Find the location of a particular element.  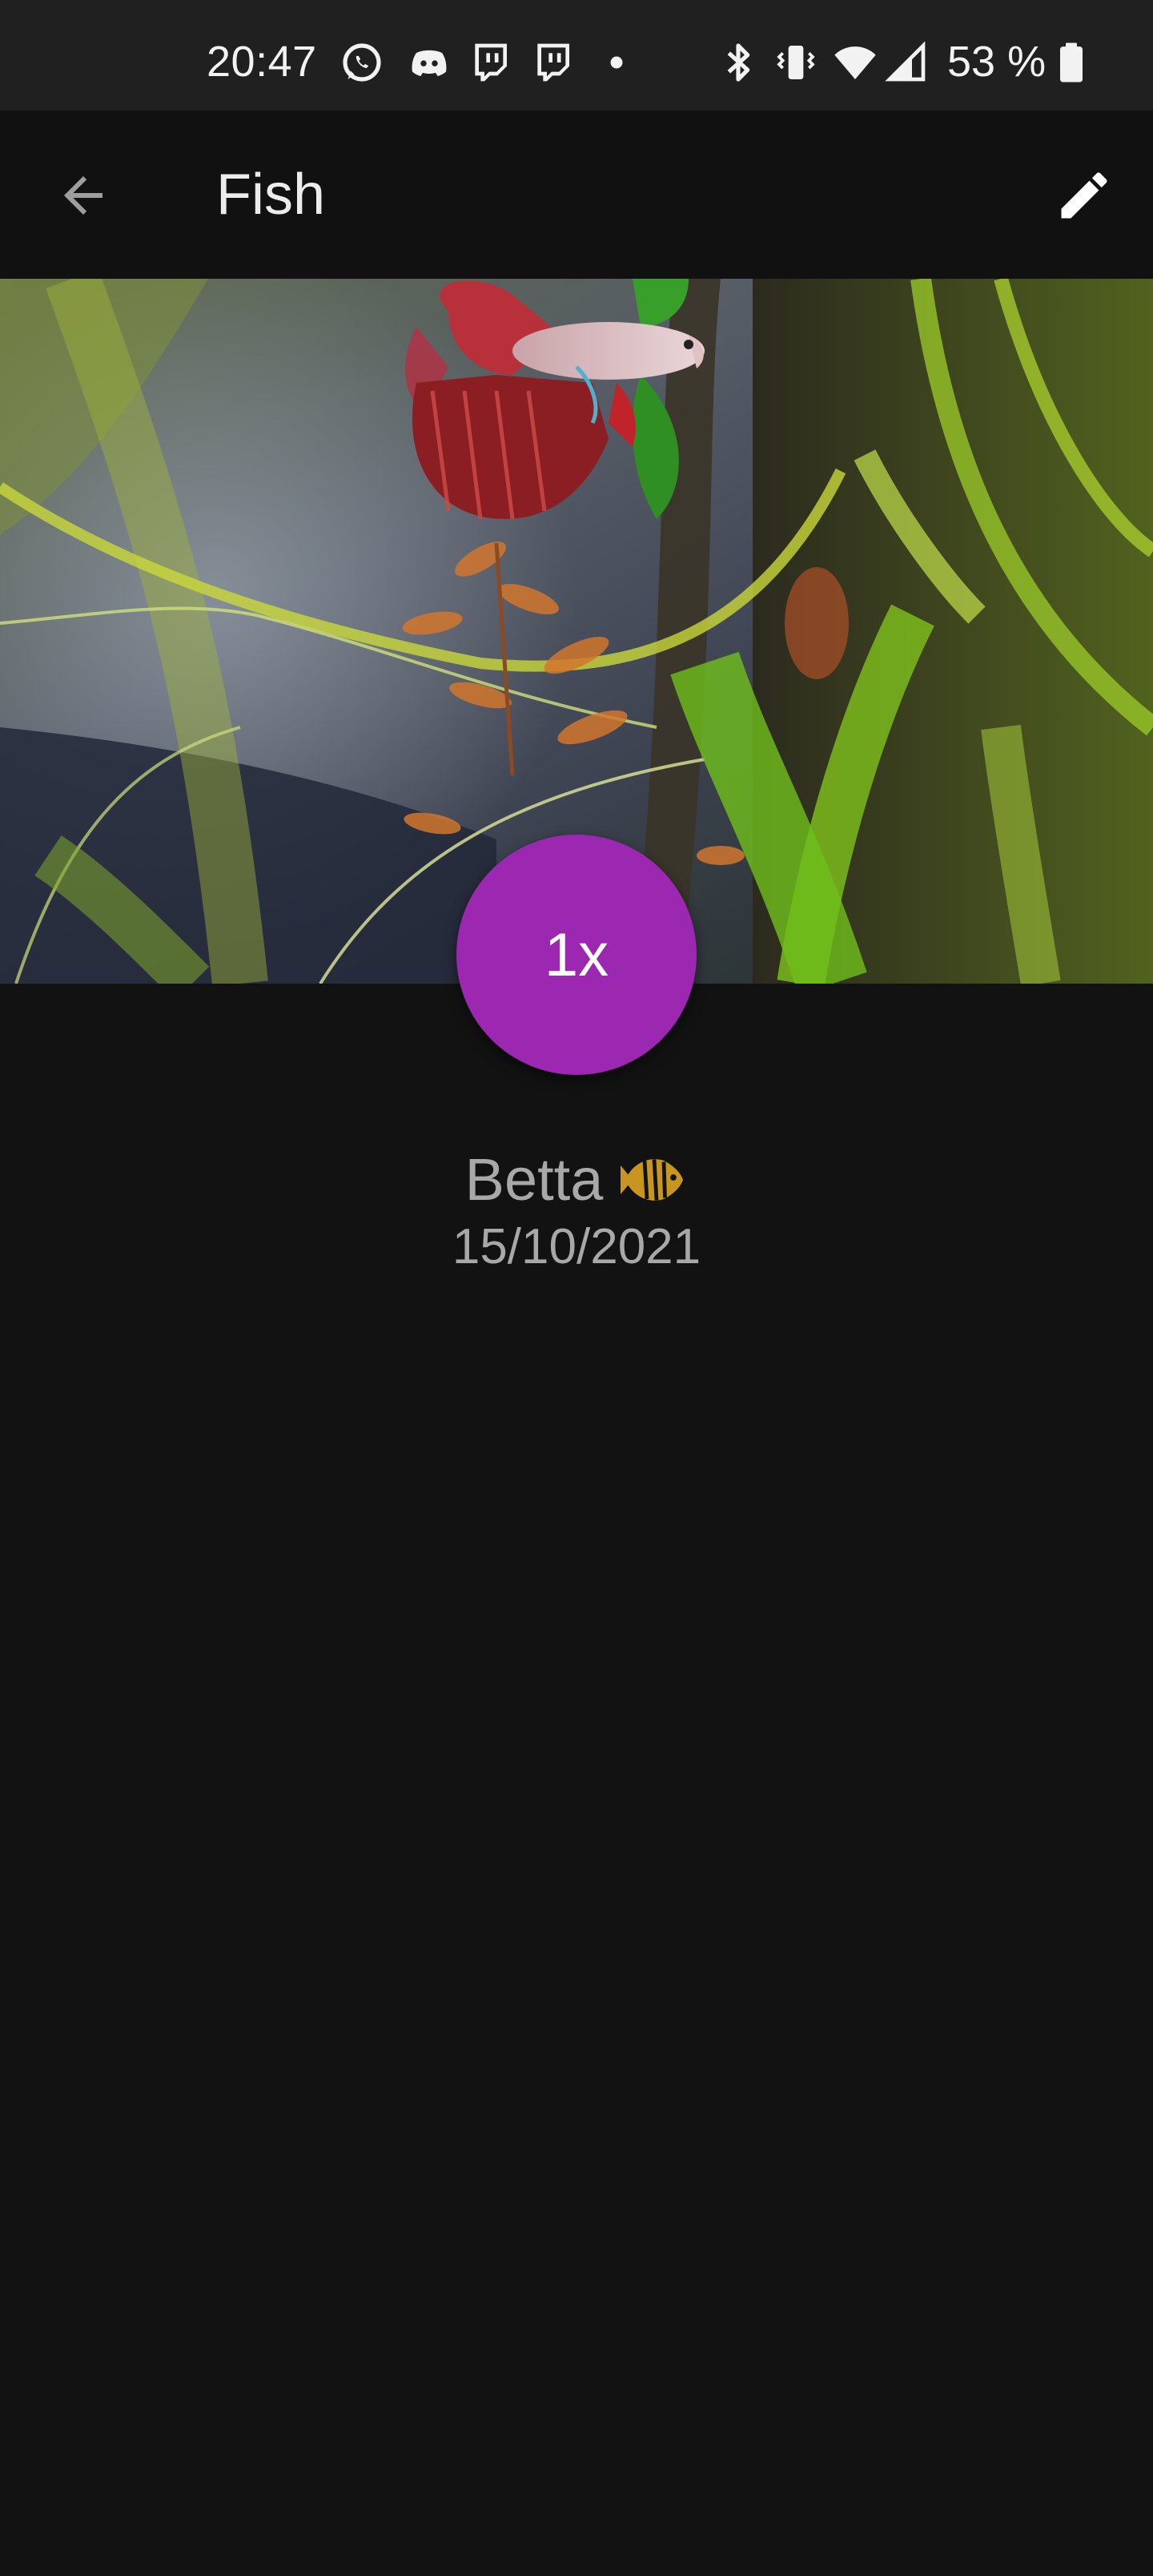

arrow-back-icon is located at coordinates (83, 195).